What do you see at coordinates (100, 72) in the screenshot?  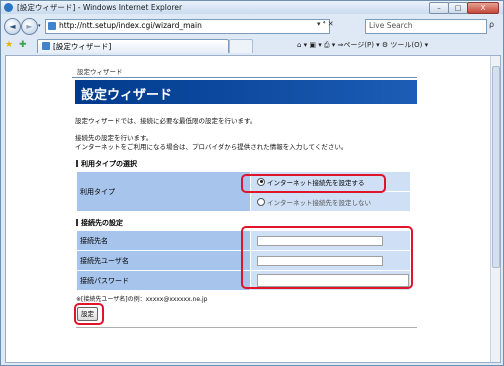 I see `breadcrumb: 設定ウィザード` at bounding box center [100, 72].